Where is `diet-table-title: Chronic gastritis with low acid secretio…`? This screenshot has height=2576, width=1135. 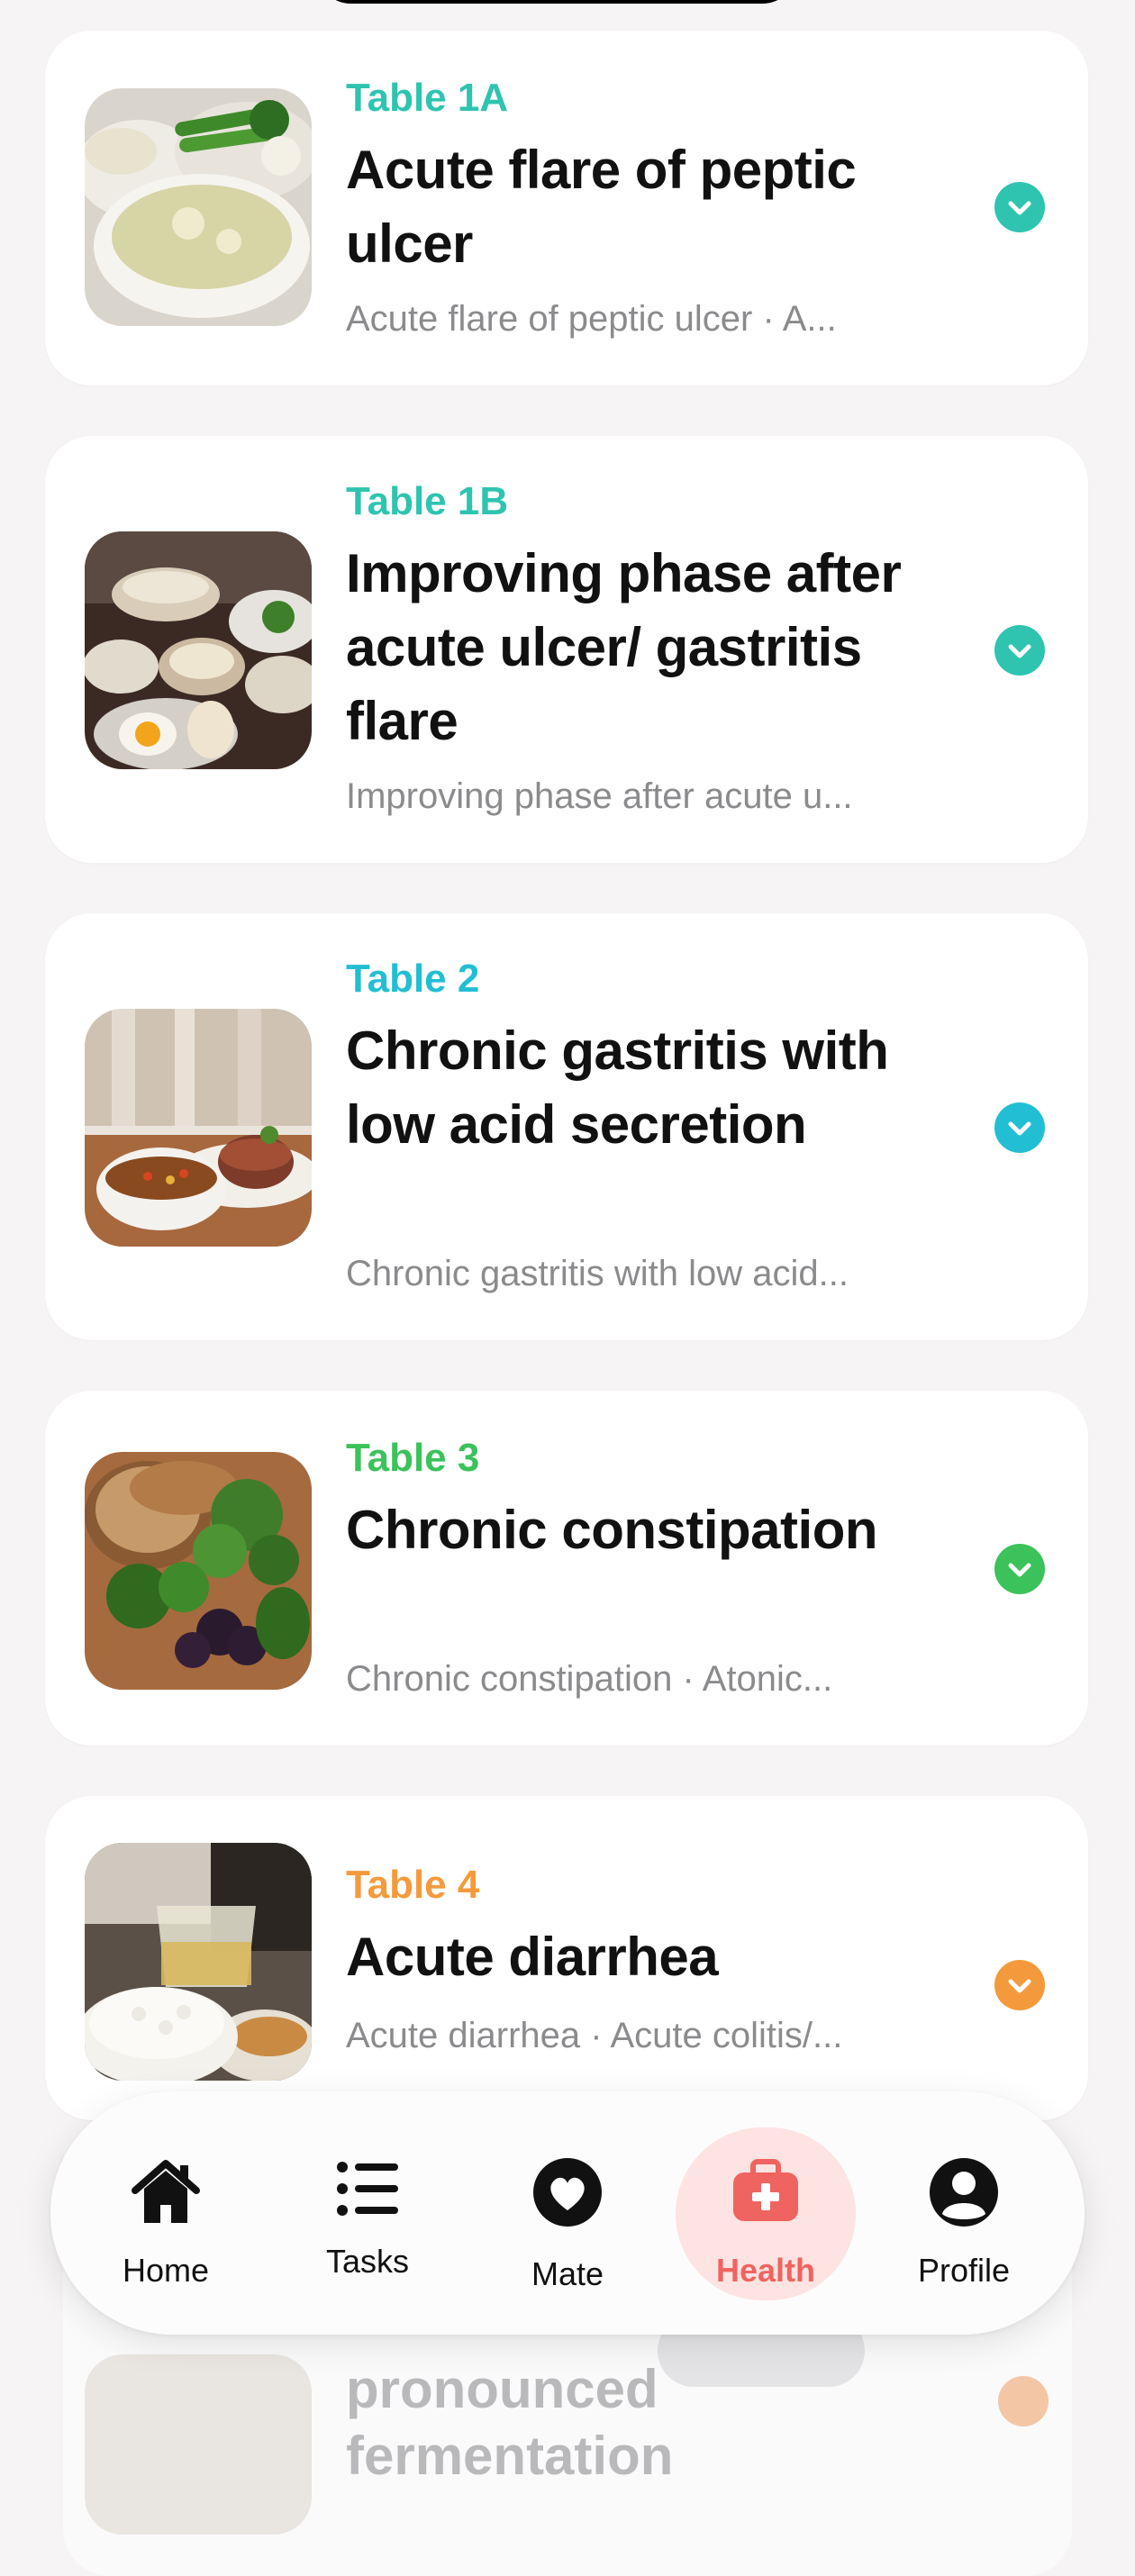
diet-table-title: Chronic gastritis with low acid secretio… is located at coordinates (617, 1087).